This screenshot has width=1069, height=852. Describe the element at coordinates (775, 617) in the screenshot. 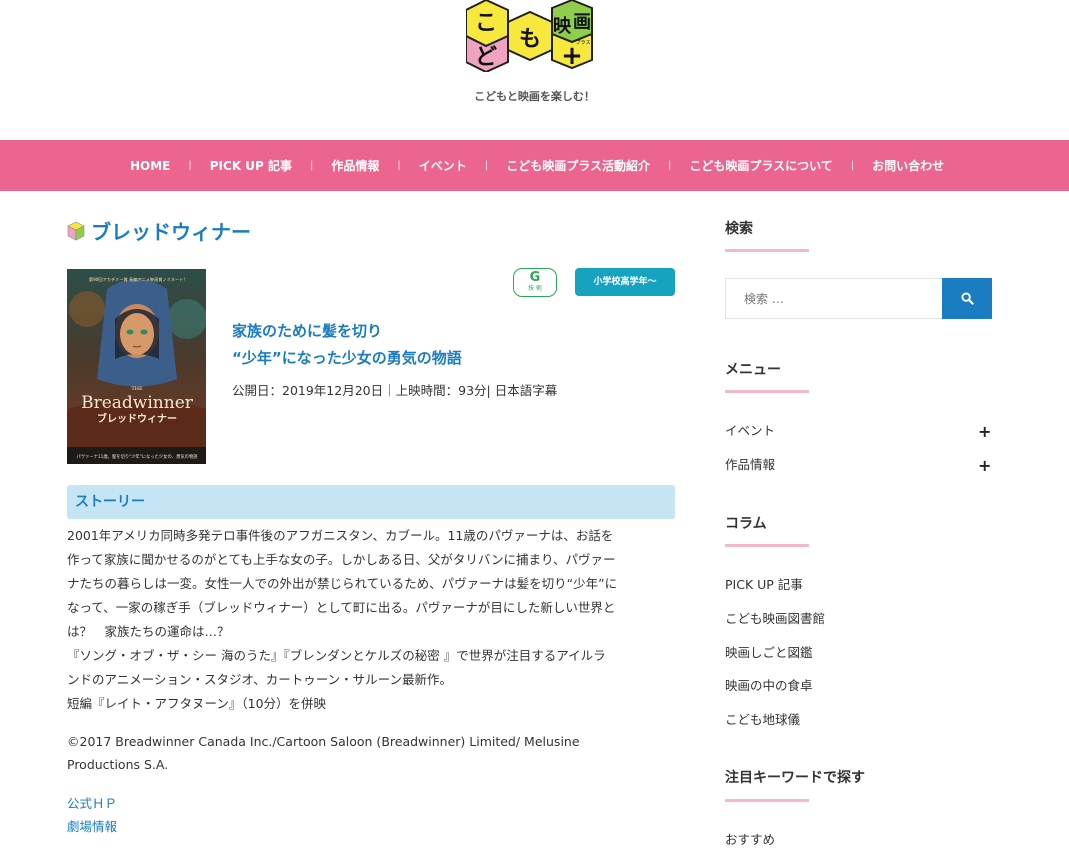

I see `sidebar-item-library: こども映画図書館` at that location.